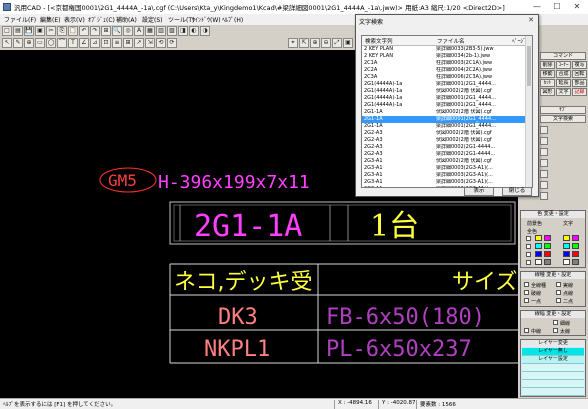 The width and height of the screenshot is (588, 409). What do you see at coordinates (531, 20) in the screenshot?
I see `dialog-close-icon: ✕` at bounding box center [531, 20].